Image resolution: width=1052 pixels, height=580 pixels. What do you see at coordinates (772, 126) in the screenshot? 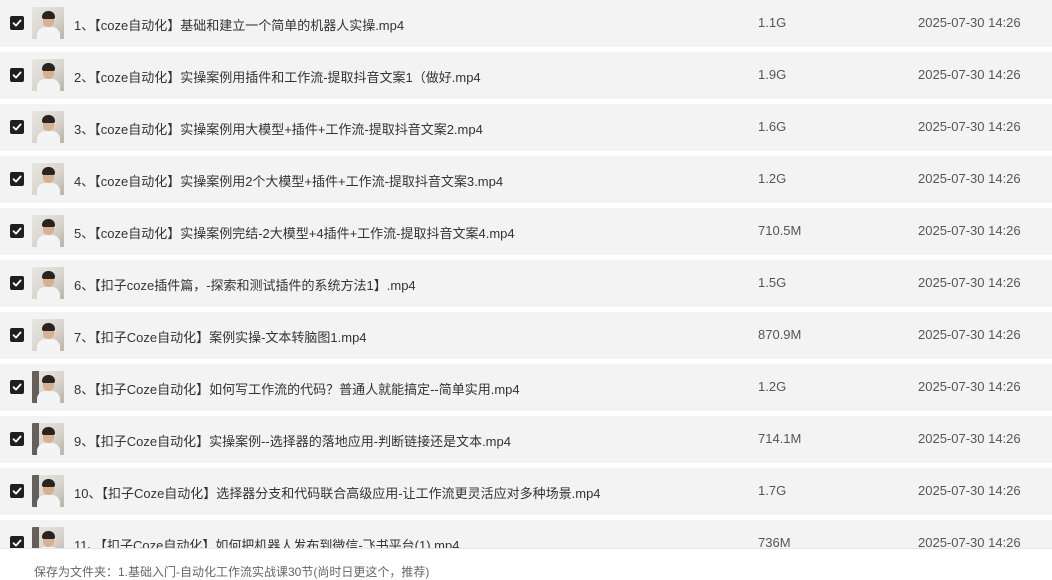
I see `file-size: 1.6G` at bounding box center [772, 126].